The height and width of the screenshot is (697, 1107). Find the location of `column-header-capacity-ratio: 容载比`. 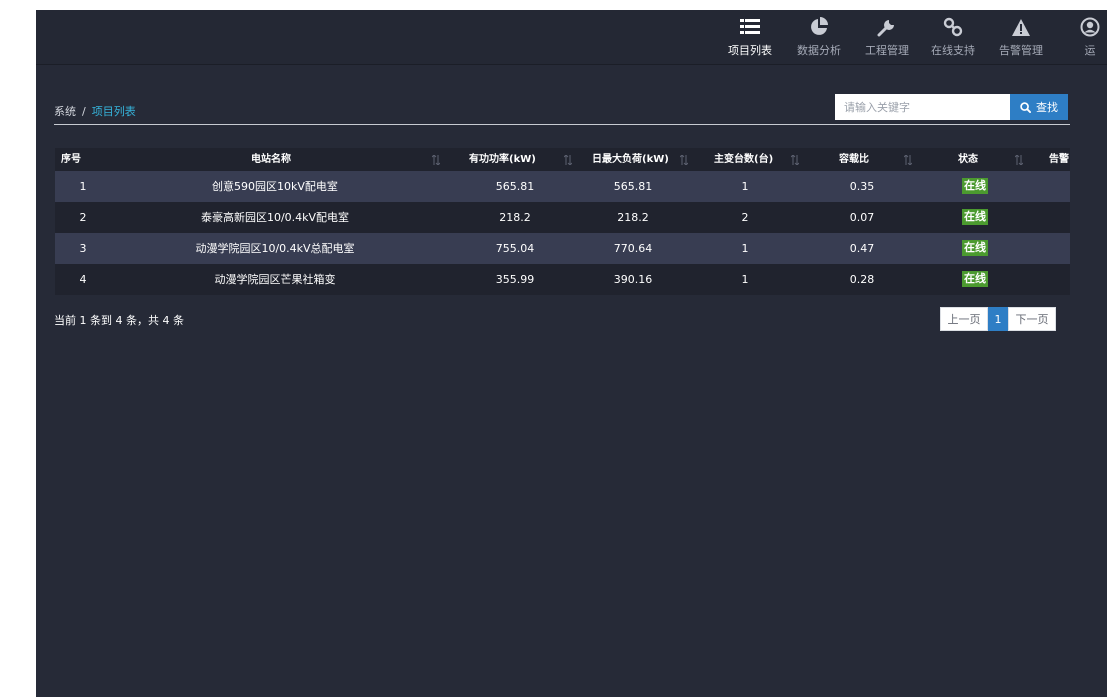

column-header-capacity-ratio: 容载比 is located at coordinates (854, 159).